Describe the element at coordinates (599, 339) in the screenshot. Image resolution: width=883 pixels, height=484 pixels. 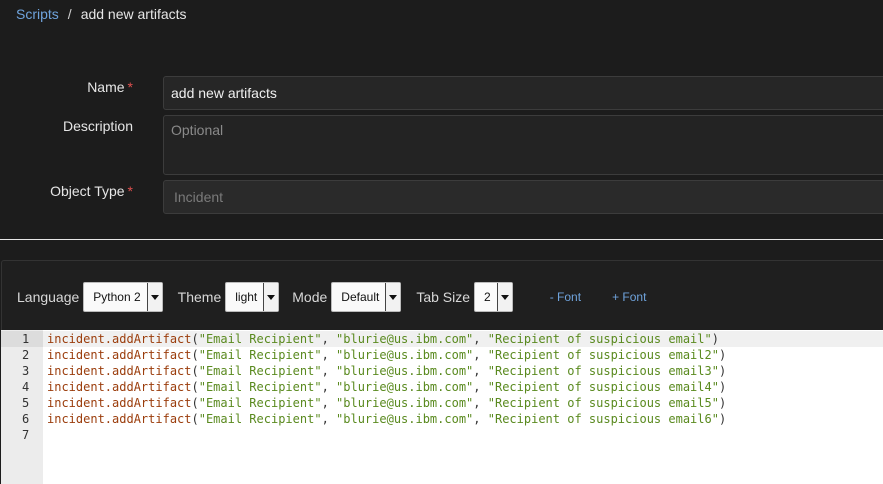
I see `string-literal: "Recipient of suspicious email"` at that location.